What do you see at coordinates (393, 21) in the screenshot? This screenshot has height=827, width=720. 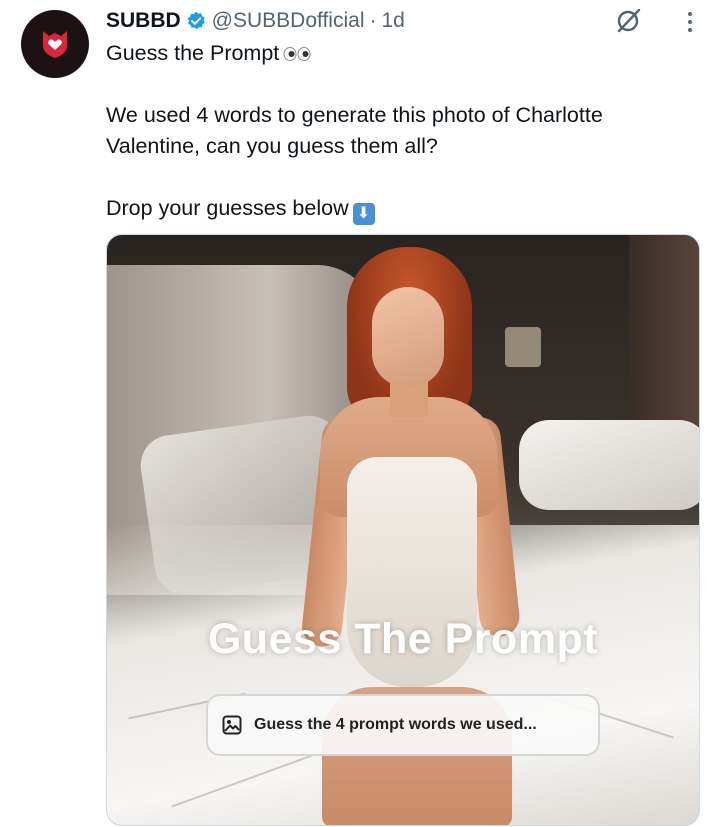 I see `post-time: 1d` at bounding box center [393, 21].